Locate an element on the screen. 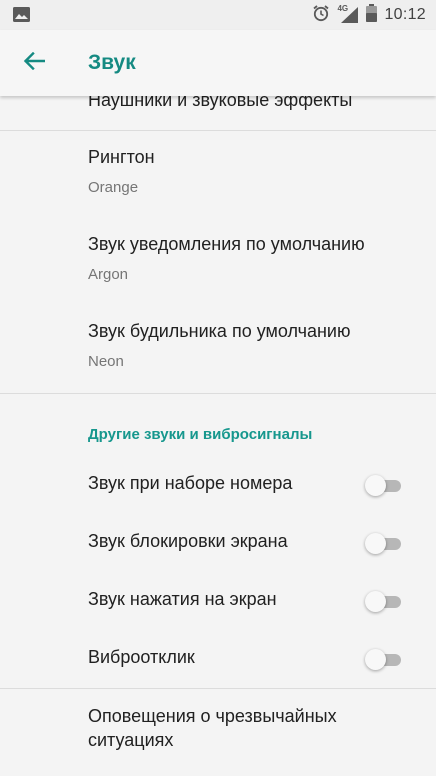 Image resolution: width=436 pixels, height=776 pixels. back-button is located at coordinates (34, 63).